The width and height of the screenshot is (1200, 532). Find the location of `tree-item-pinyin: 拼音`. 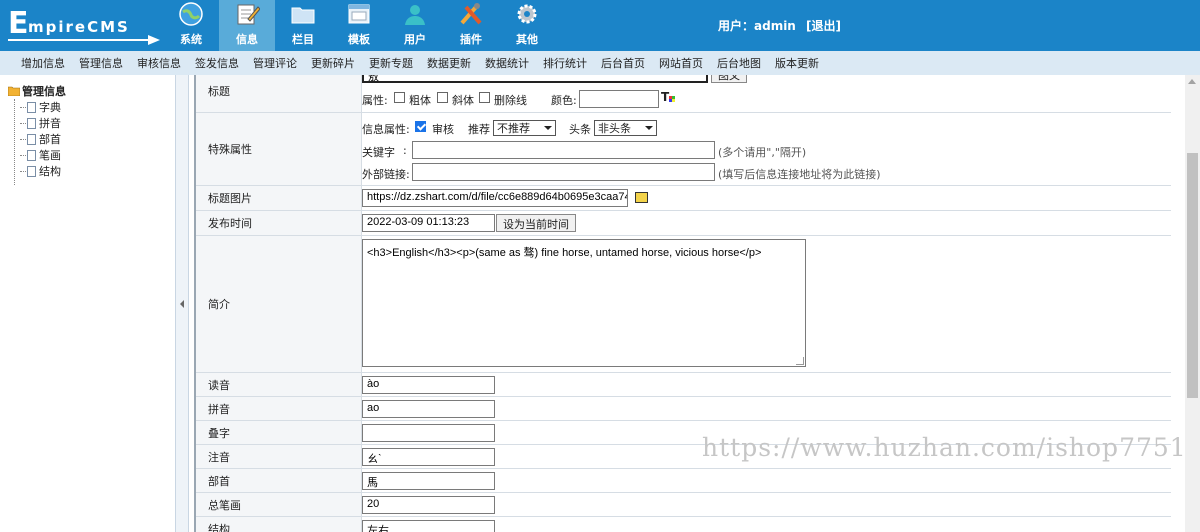

tree-item-pinyin: 拼音 is located at coordinates (91, 123).